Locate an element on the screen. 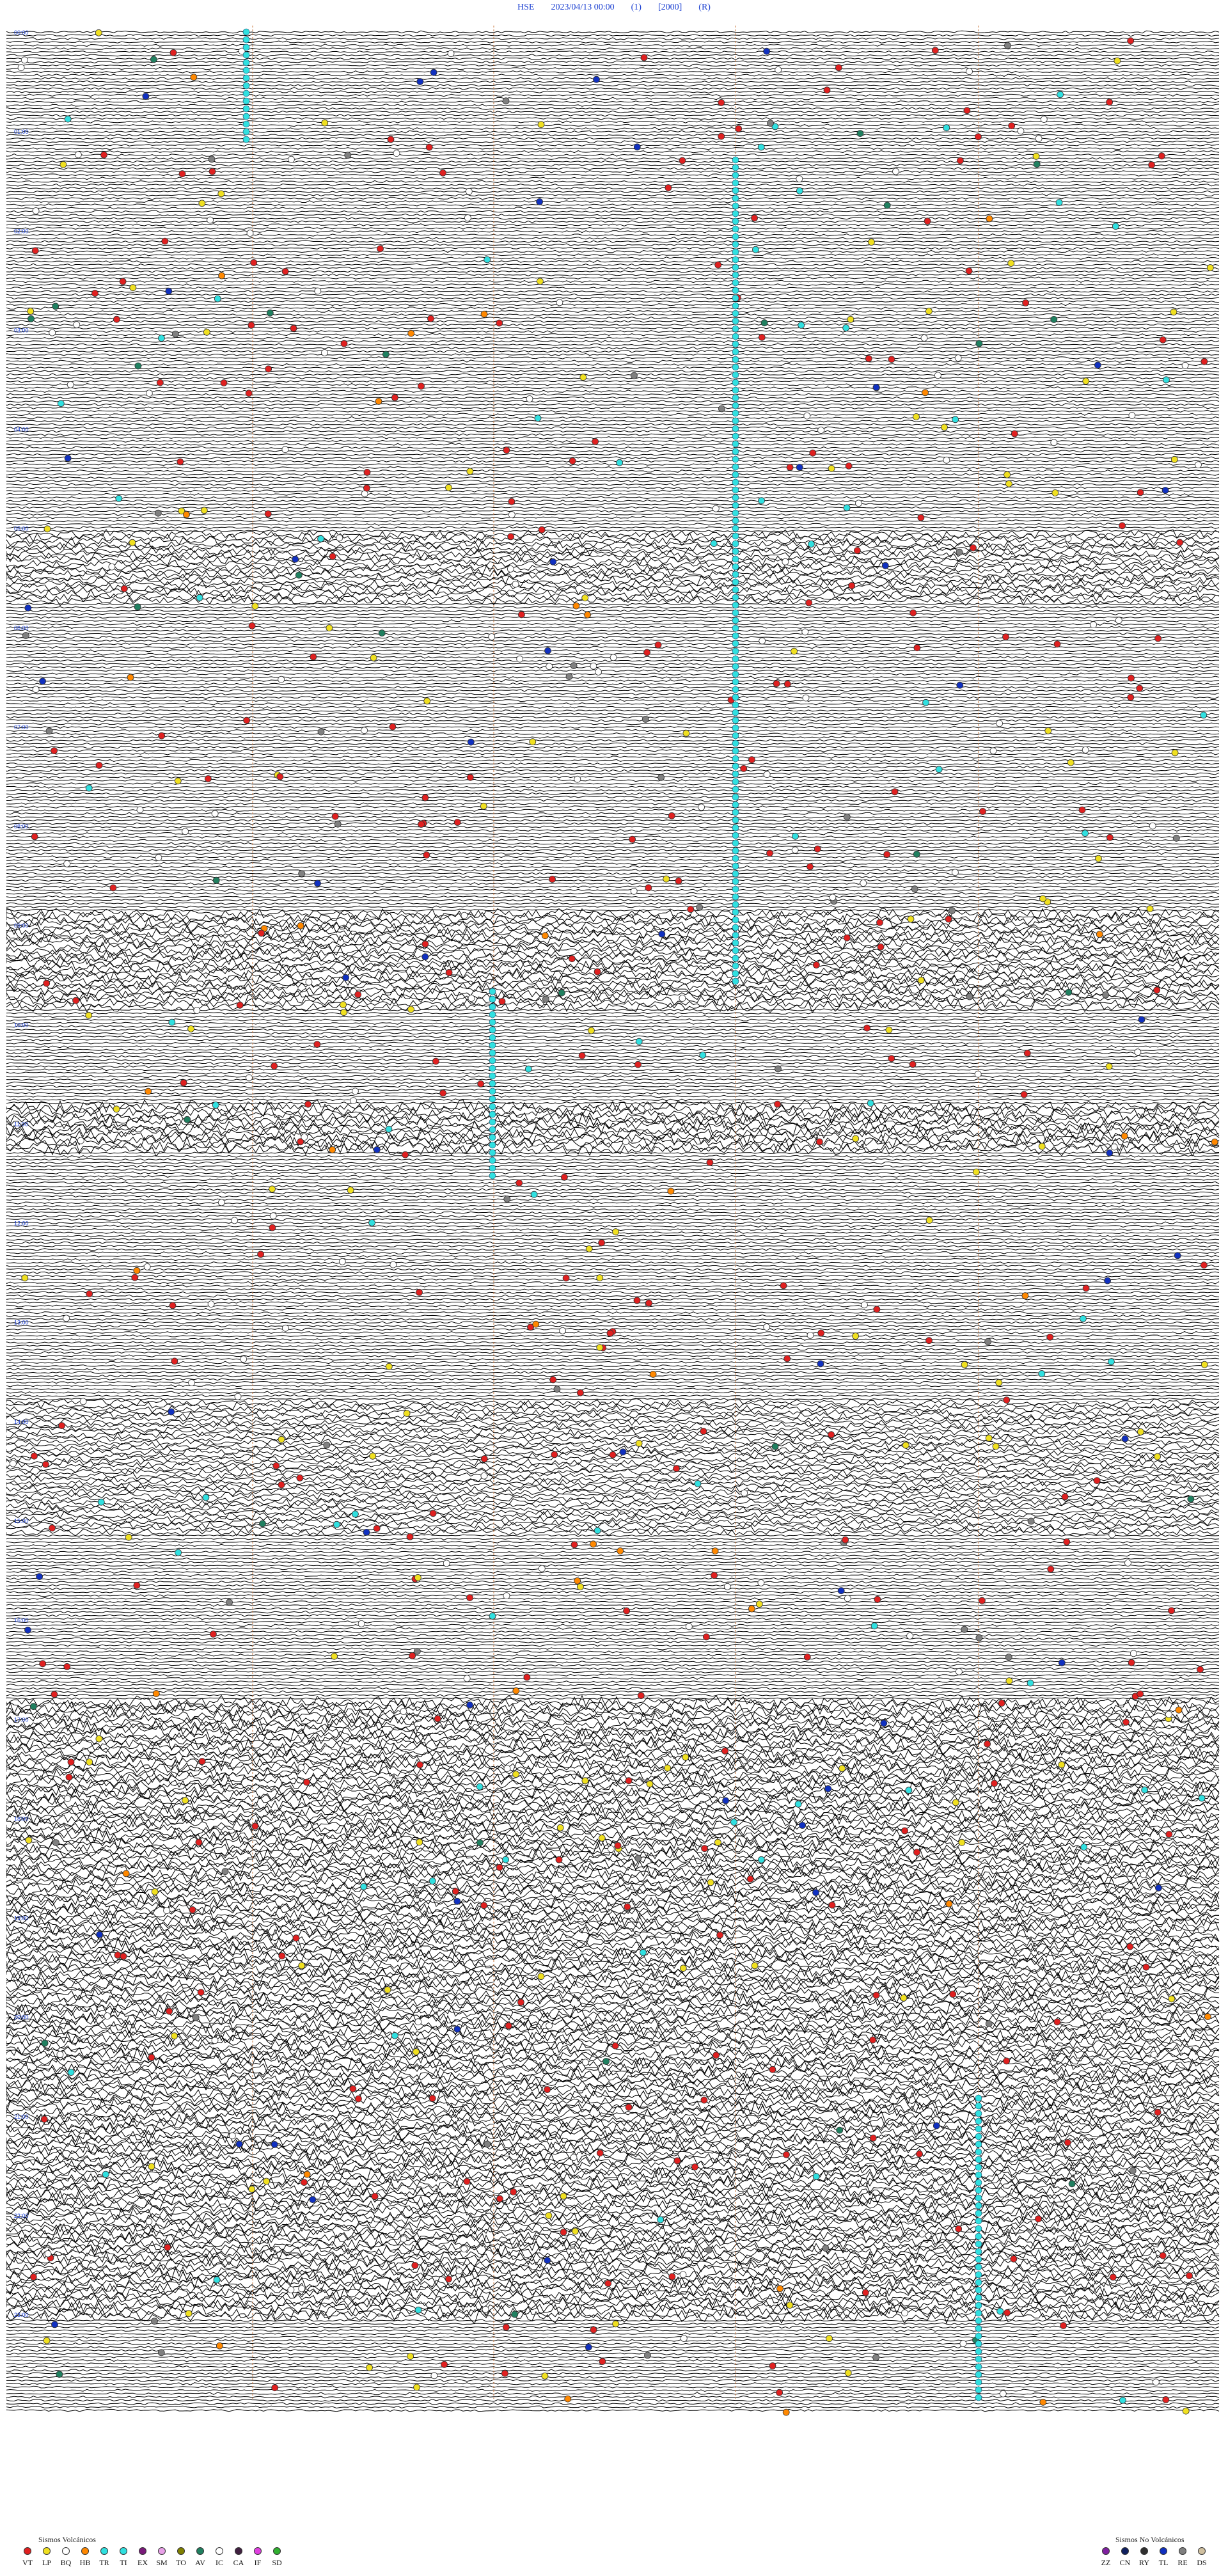  volcanic-legend-title: Sismos Volcánicos is located at coordinates (67, 2540).